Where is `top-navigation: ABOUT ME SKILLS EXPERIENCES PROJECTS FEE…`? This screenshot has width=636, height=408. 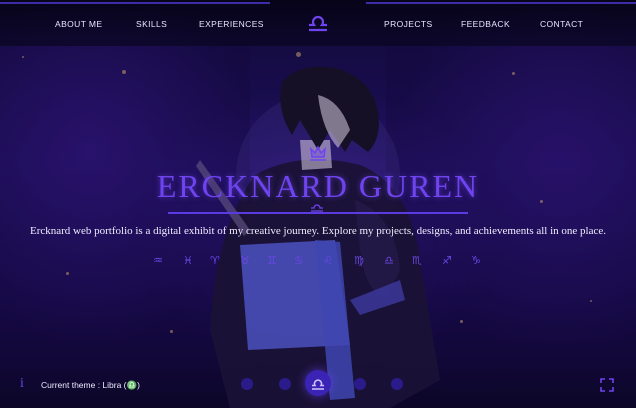
top-navigation: ABOUT ME SKILLS EXPERIENCES PROJECTS FEE… is located at coordinates (318, 23).